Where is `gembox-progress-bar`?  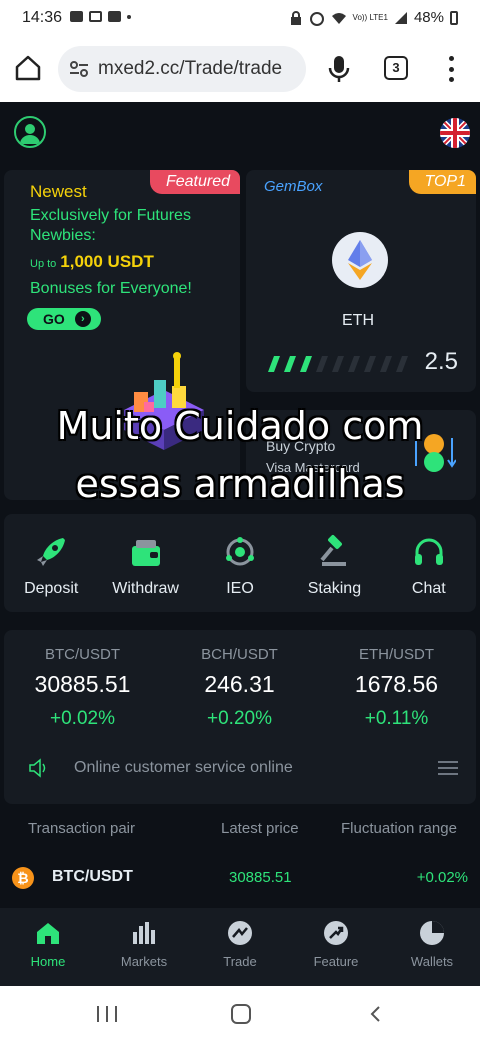 gembox-progress-bar is located at coordinates (338, 364).